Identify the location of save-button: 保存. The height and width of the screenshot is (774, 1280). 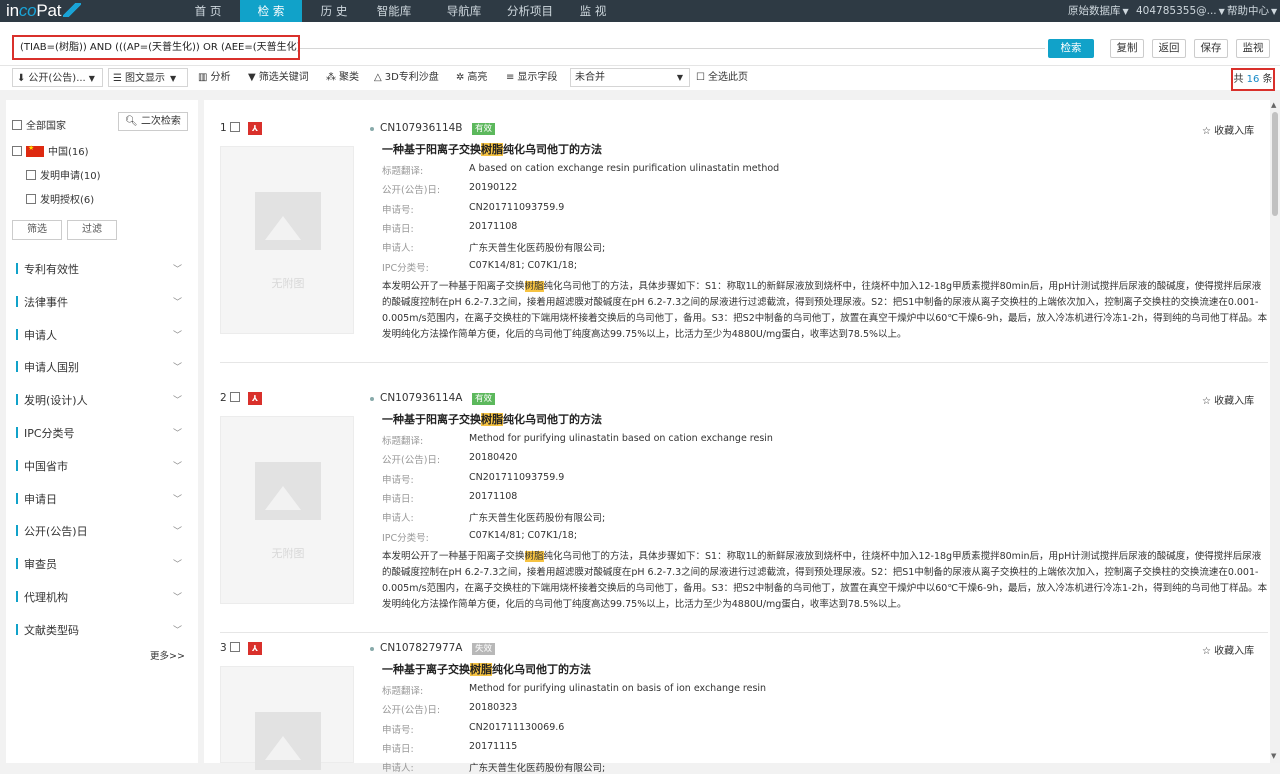
(1211, 48).